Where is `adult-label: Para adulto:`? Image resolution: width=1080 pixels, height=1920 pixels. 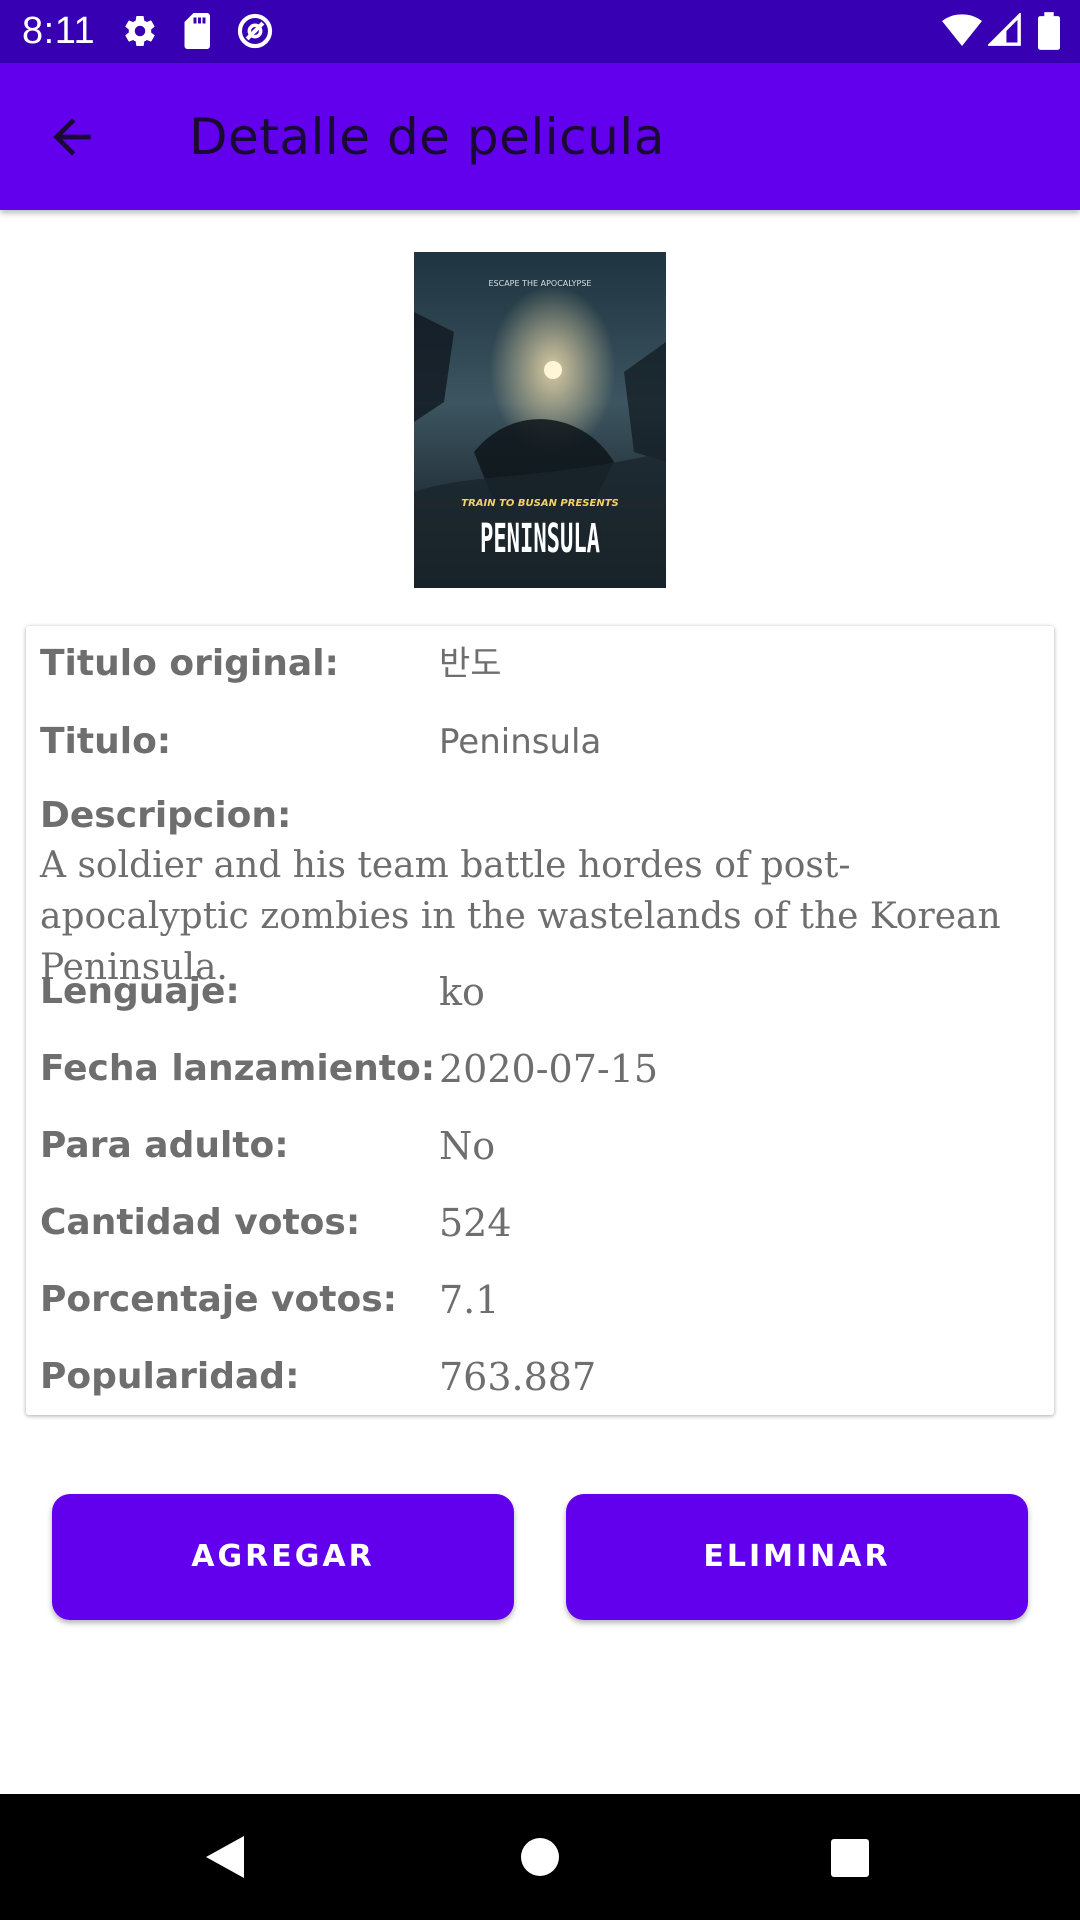
adult-label: Para adulto: is located at coordinates (164, 1145).